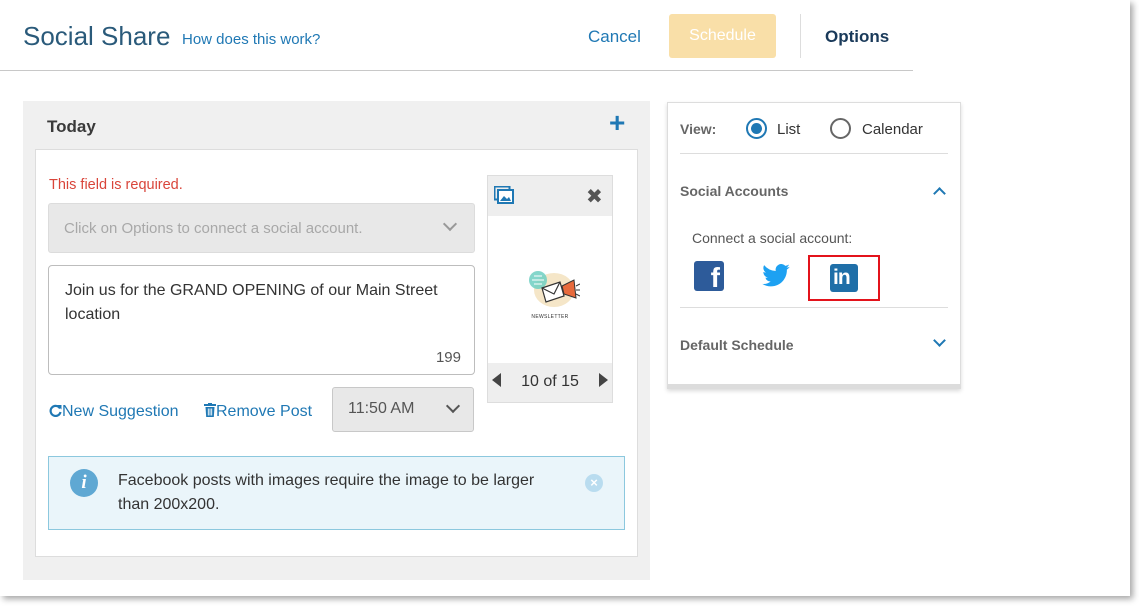  Describe the element at coordinates (709, 277) in the screenshot. I see `facebook-icon: f` at that location.